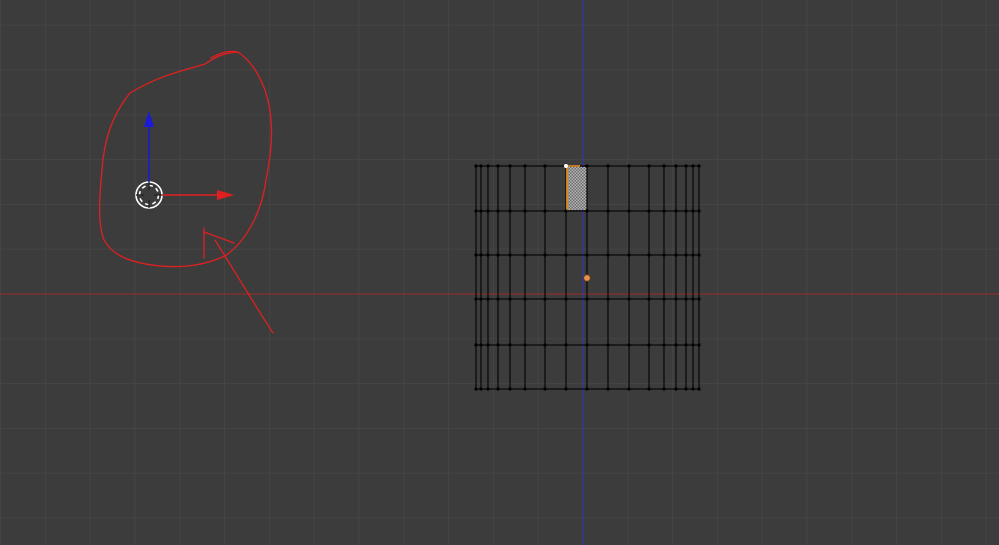 This screenshot has height=545, width=999. What do you see at coordinates (149, 195) in the screenshot?
I see `3d-cursor-icon` at bounding box center [149, 195].